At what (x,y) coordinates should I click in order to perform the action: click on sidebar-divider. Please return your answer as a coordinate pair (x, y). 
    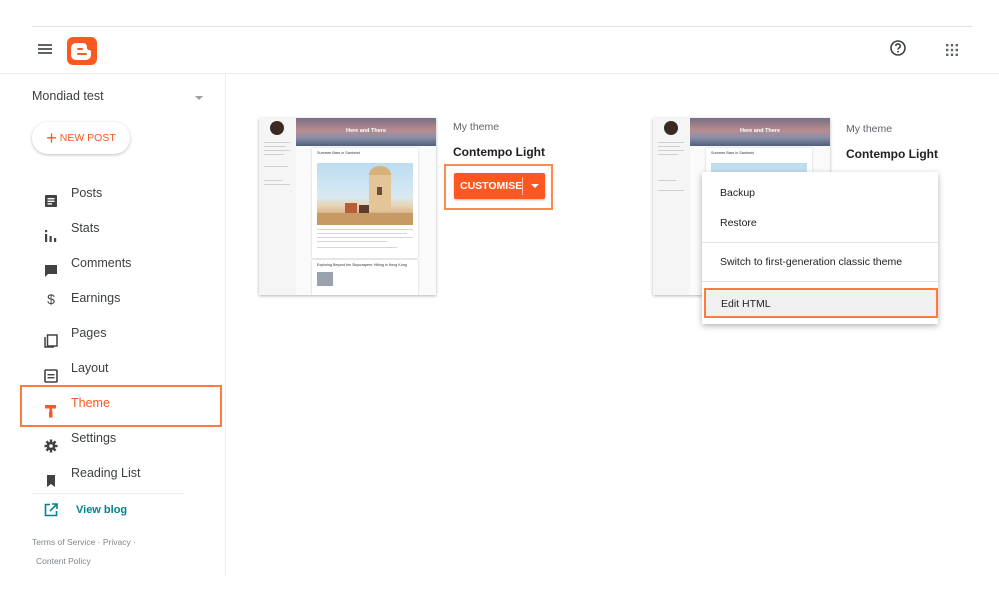
    Looking at the image, I should click on (108, 493).